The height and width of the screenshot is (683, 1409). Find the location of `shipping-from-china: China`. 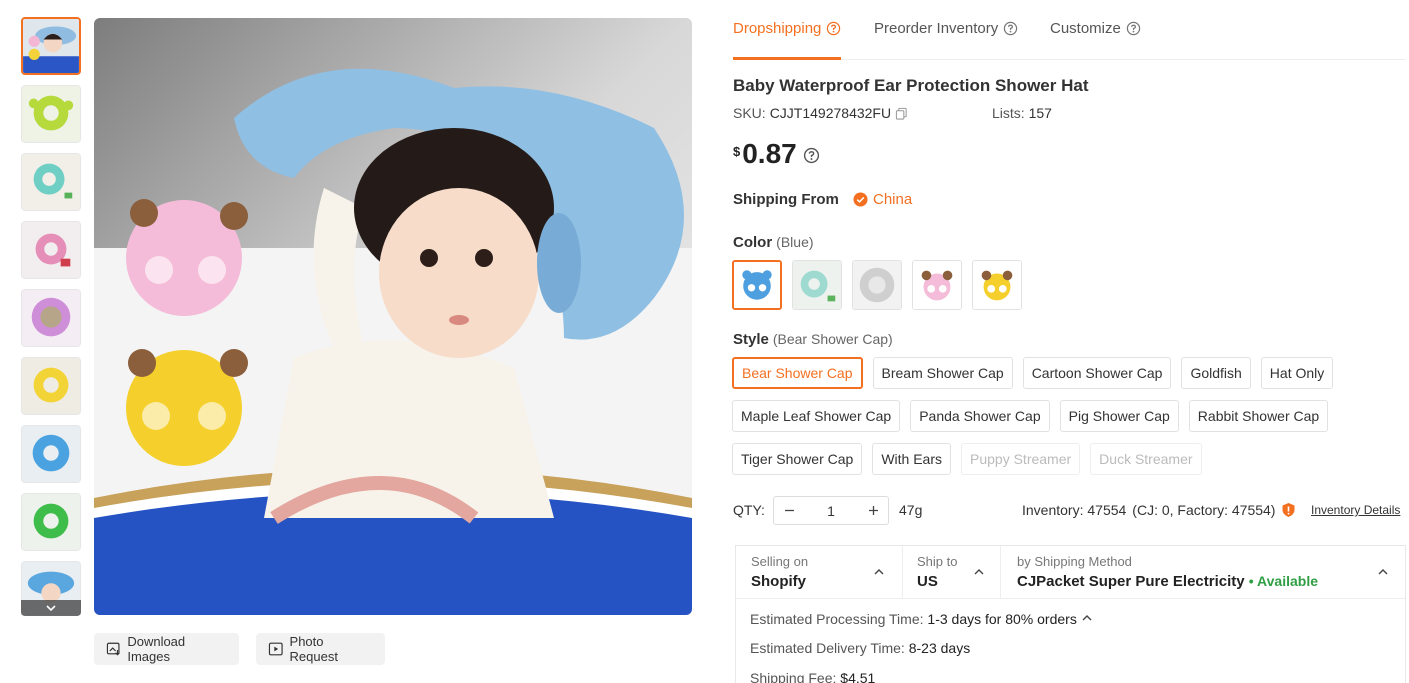

shipping-from-china: China is located at coordinates (882, 199).